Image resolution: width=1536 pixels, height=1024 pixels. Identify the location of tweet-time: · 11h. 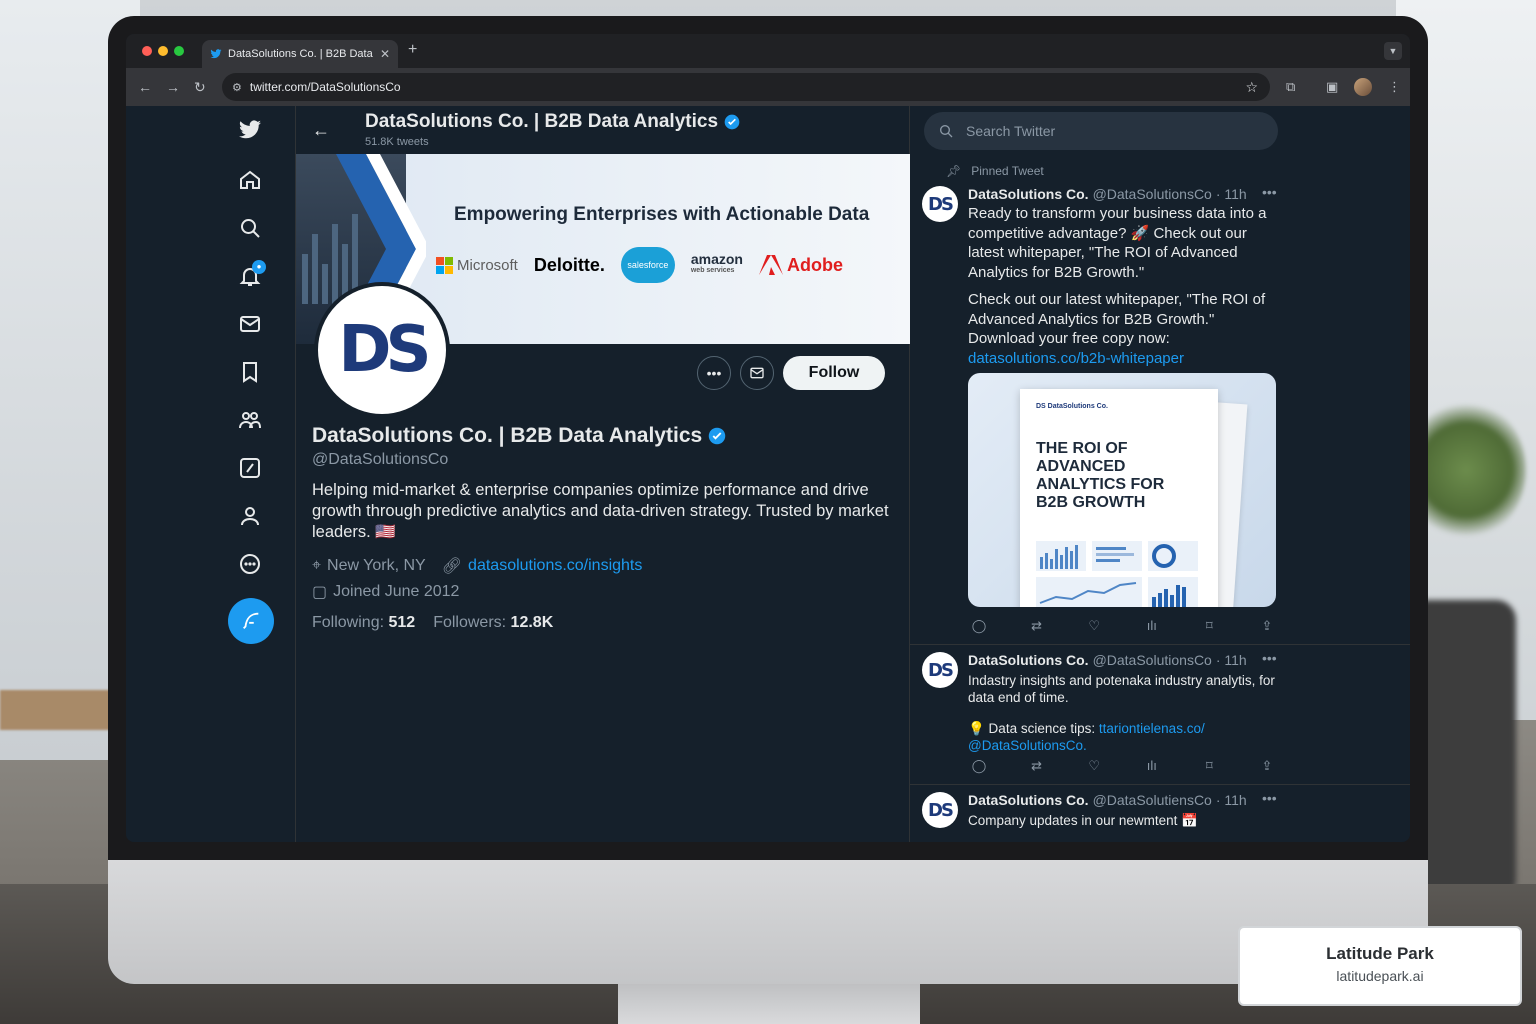
(1231, 660).